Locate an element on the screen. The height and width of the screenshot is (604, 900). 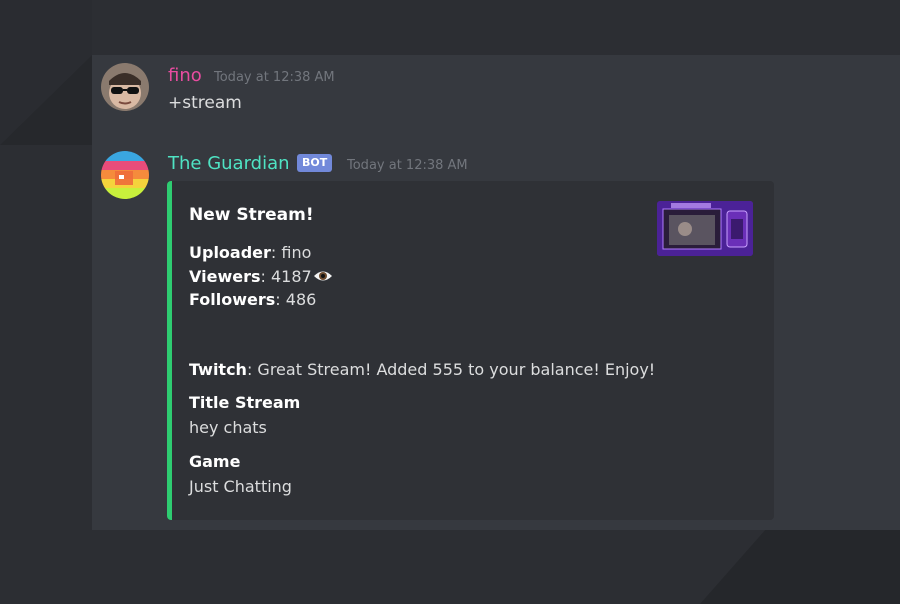
username: The Guardian is located at coordinates (229, 163).